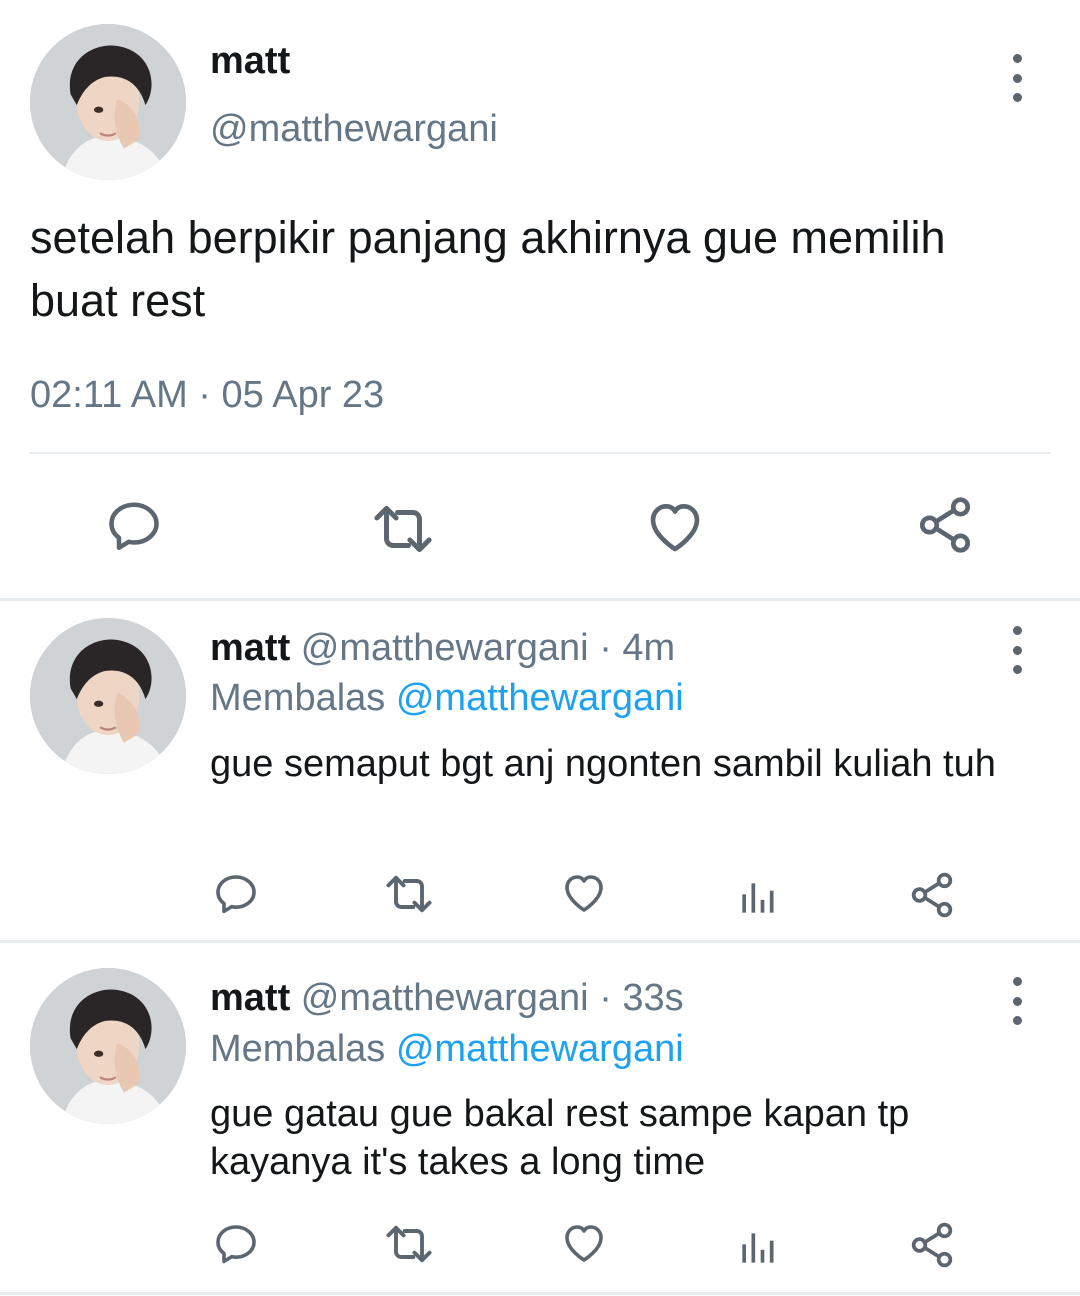 The width and height of the screenshot is (1080, 1296). I want to click on reply-header: matt @matthewargani · 4m, so click(442, 648).